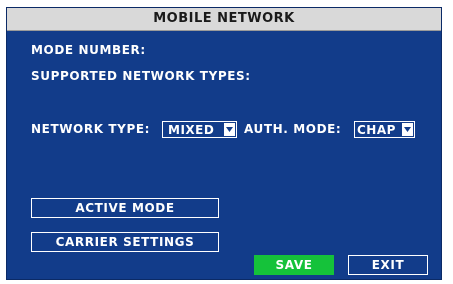  What do you see at coordinates (88, 50) in the screenshot?
I see `mode-number-label: MODE NUMBER:` at bounding box center [88, 50].